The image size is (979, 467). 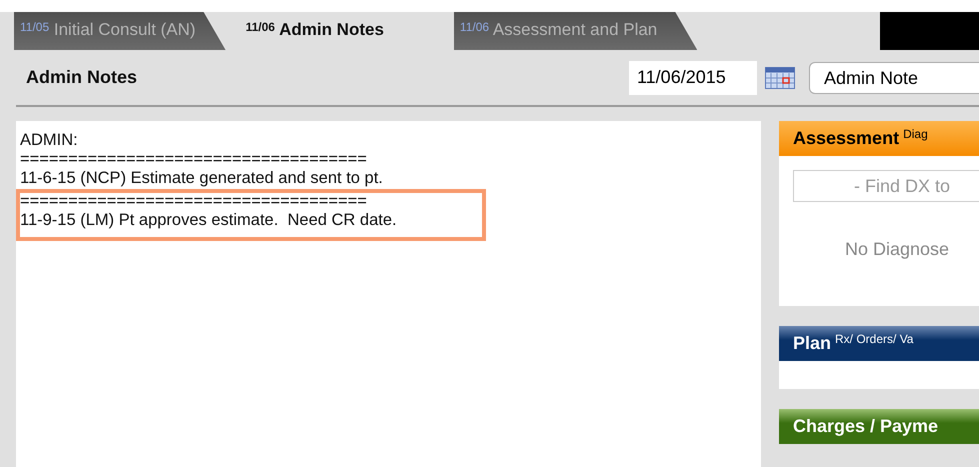 I want to click on note-line: 11-9-15 (LM) Pt approves estimate. Need CR date., so click(x=209, y=220).